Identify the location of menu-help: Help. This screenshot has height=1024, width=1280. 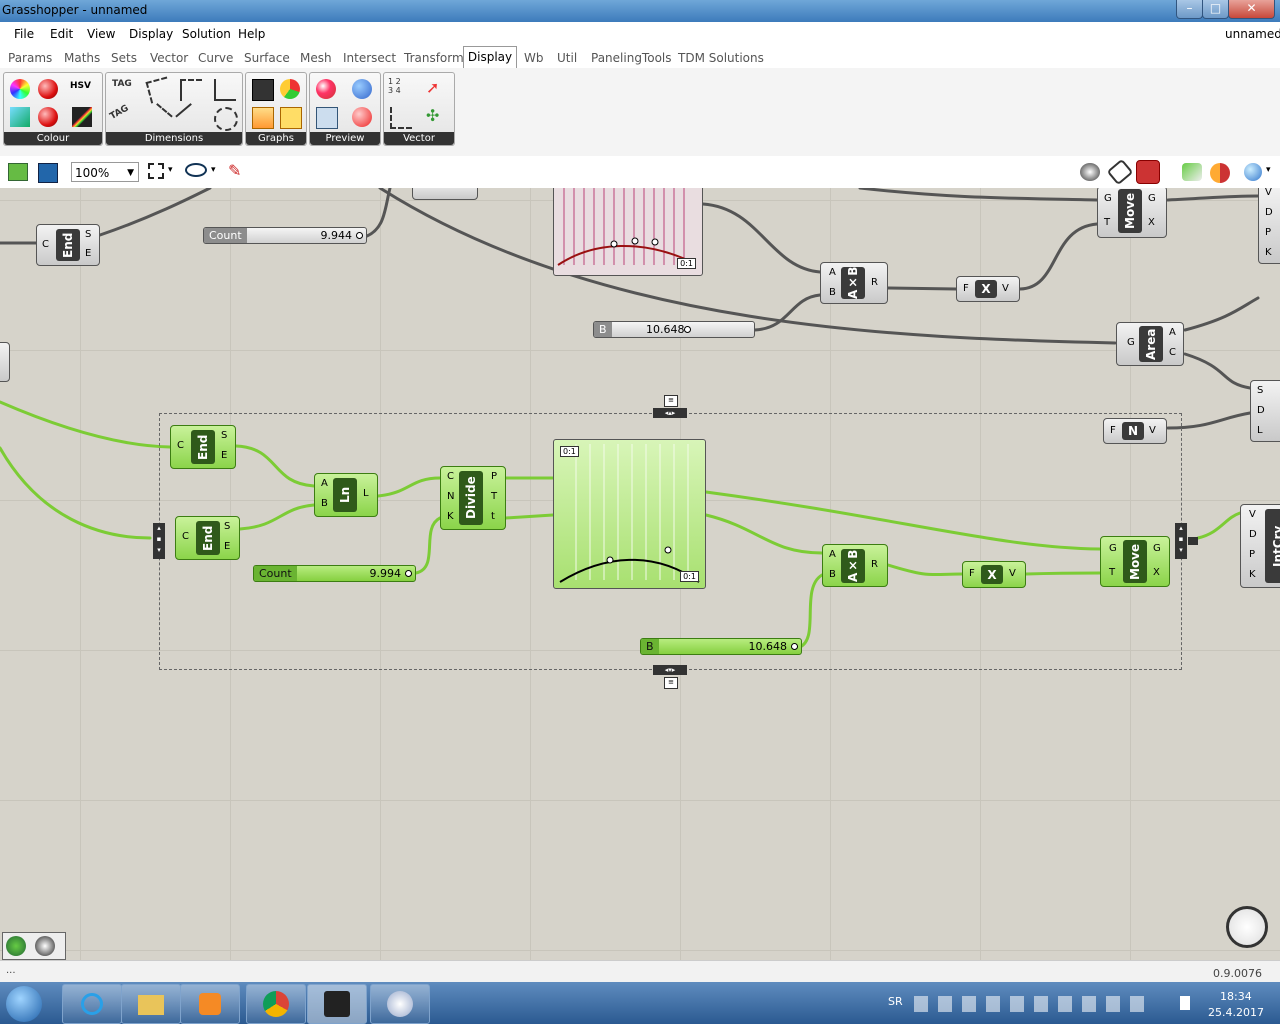
(251, 34).